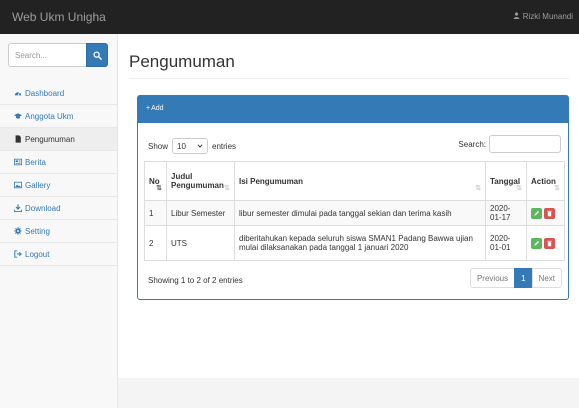  What do you see at coordinates (545, 181) in the screenshot?
I see `column-header-action: Action ⇅` at bounding box center [545, 181].